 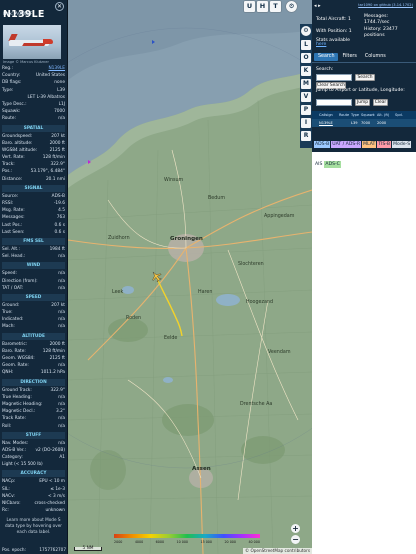 I want to click on history-positions: positions, so click(x=374, y=35).